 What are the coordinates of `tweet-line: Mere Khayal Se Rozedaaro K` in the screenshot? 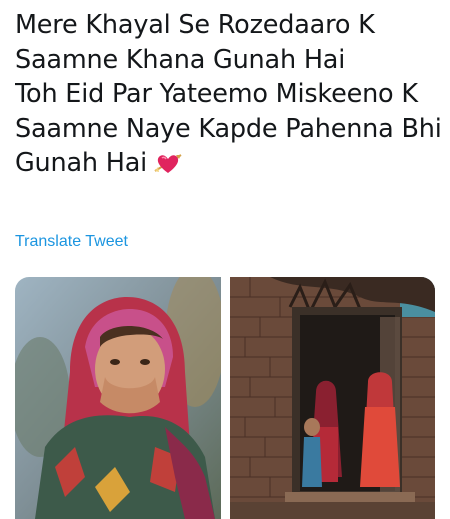 It's located at (195, 25).